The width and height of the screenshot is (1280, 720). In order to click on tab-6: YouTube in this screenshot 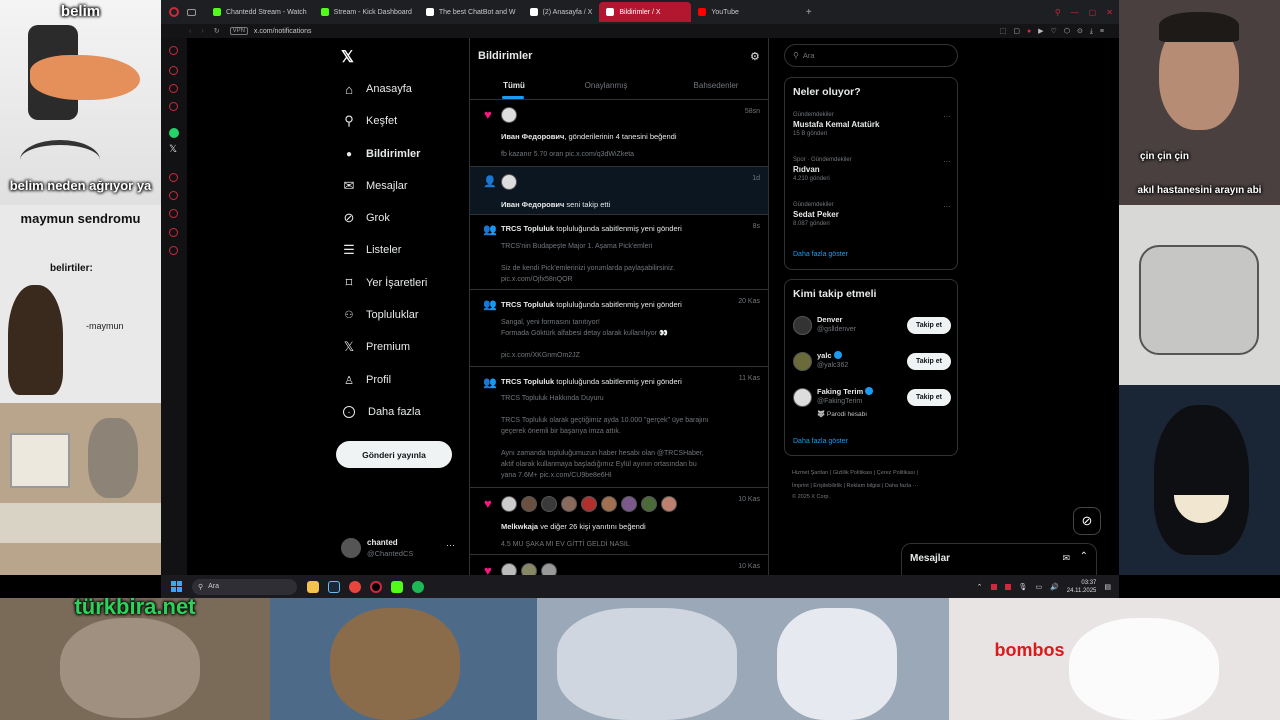, I will do `click(718, 12)`.